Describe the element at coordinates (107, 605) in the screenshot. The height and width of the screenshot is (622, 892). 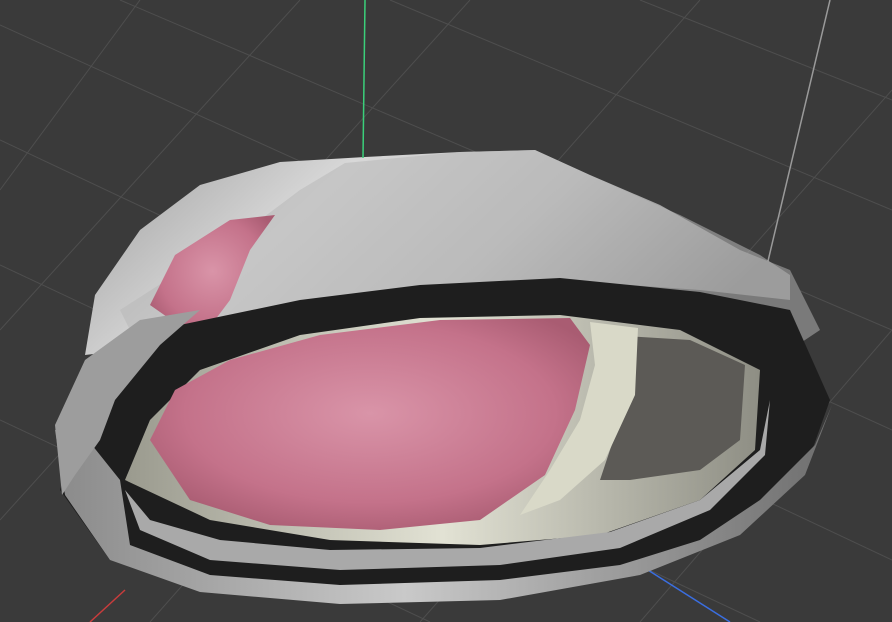
I see `x-axis` at that location.